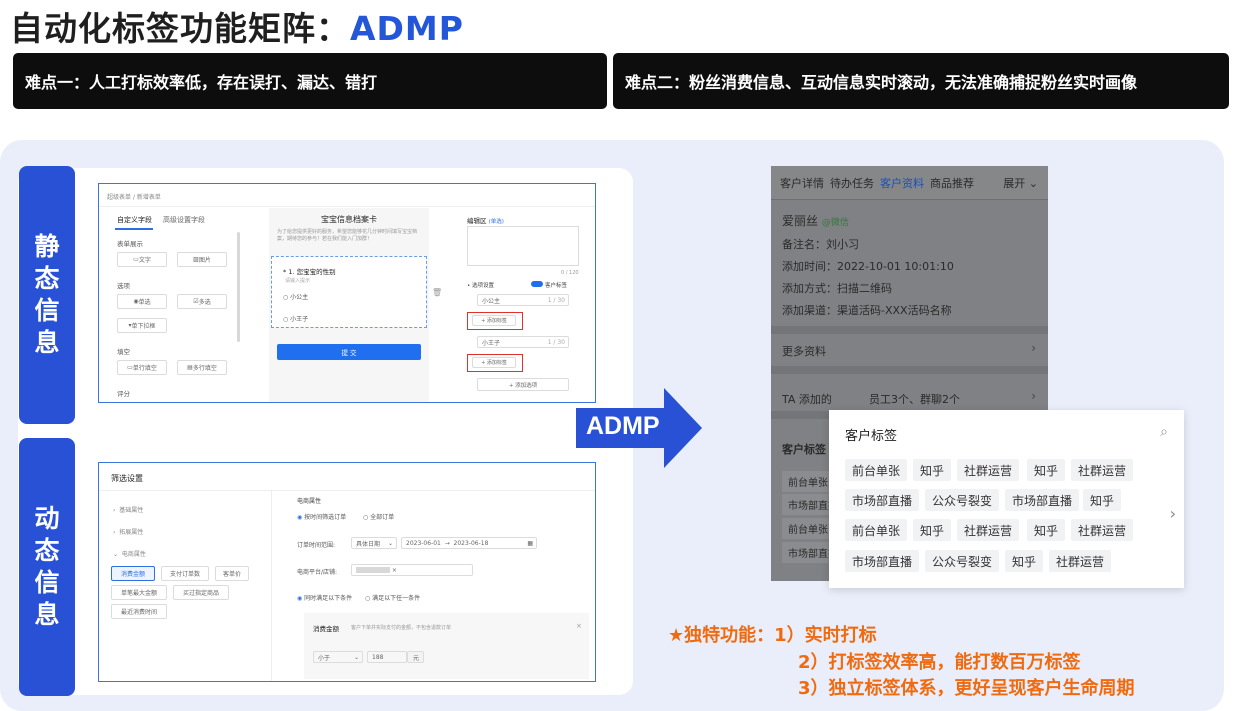  I want to click on tab-todo: 待办任务, so click(852, 183).